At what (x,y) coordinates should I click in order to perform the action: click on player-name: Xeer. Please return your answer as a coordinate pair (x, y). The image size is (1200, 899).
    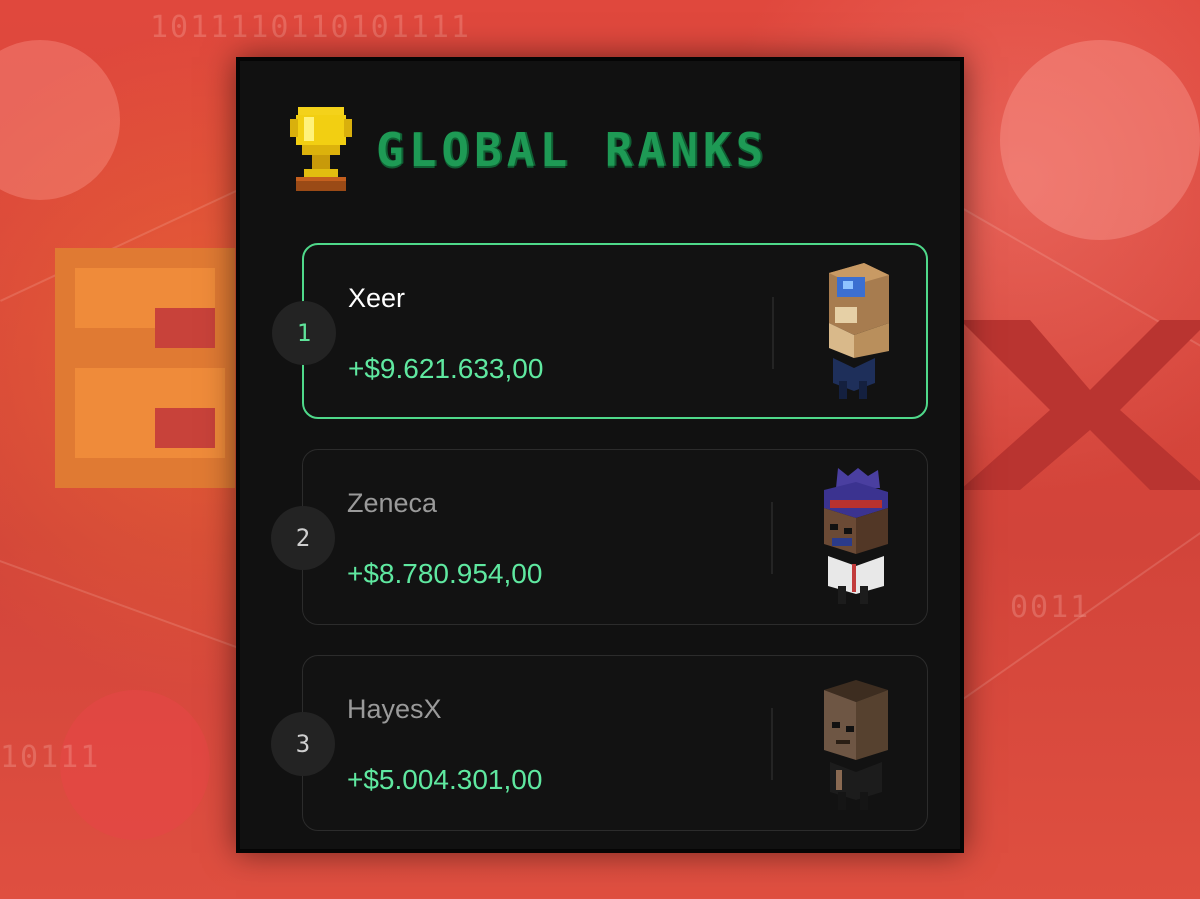
    Looking at the image, I should click on (377, 298).